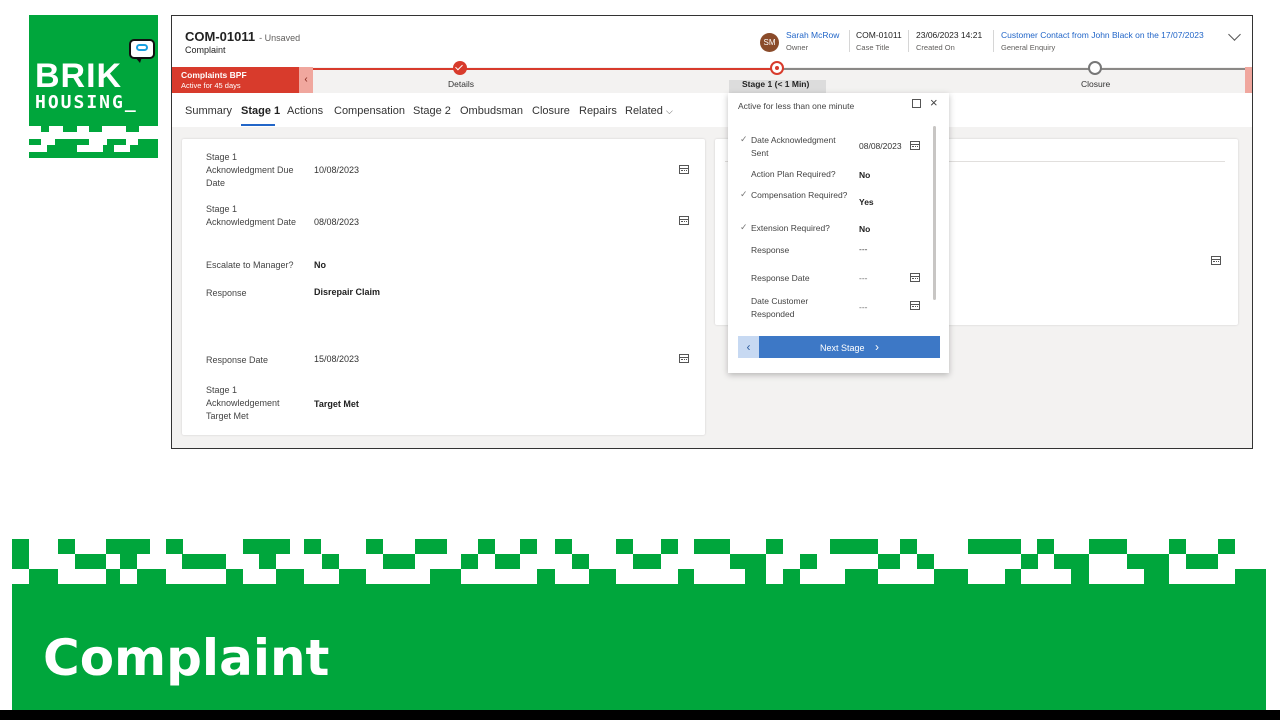  I want to click on owner-field: Sarah McRow Owner, so click(812, 41).